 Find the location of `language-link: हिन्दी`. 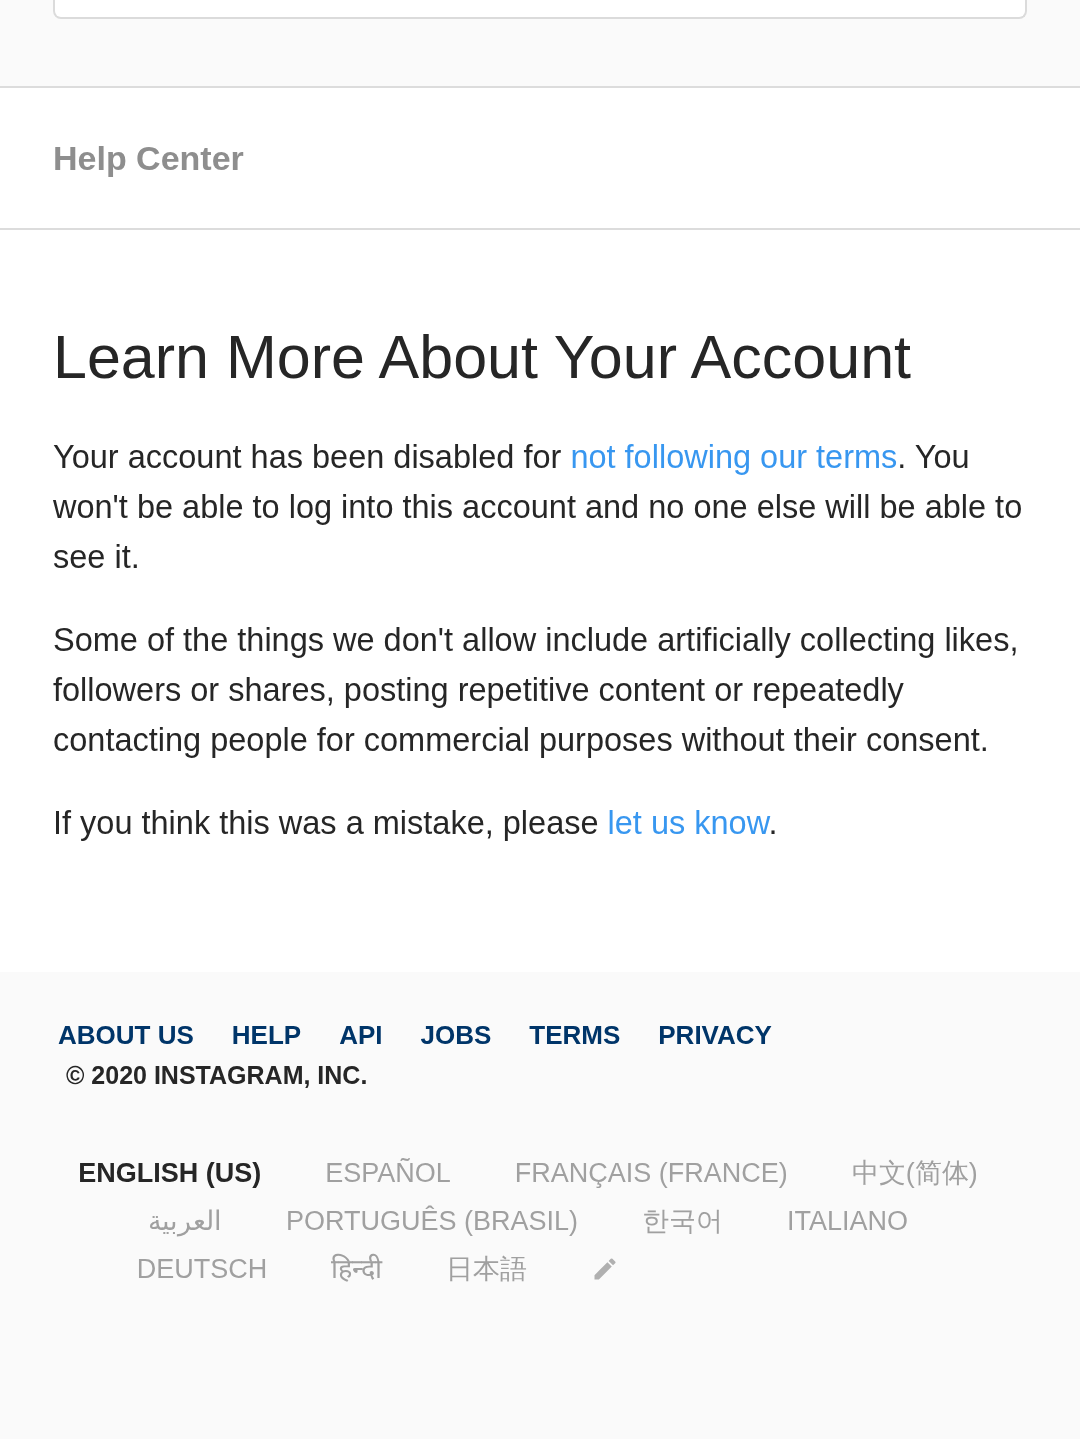

language-link: हिन्दी is located at coordinates (357, 1269).